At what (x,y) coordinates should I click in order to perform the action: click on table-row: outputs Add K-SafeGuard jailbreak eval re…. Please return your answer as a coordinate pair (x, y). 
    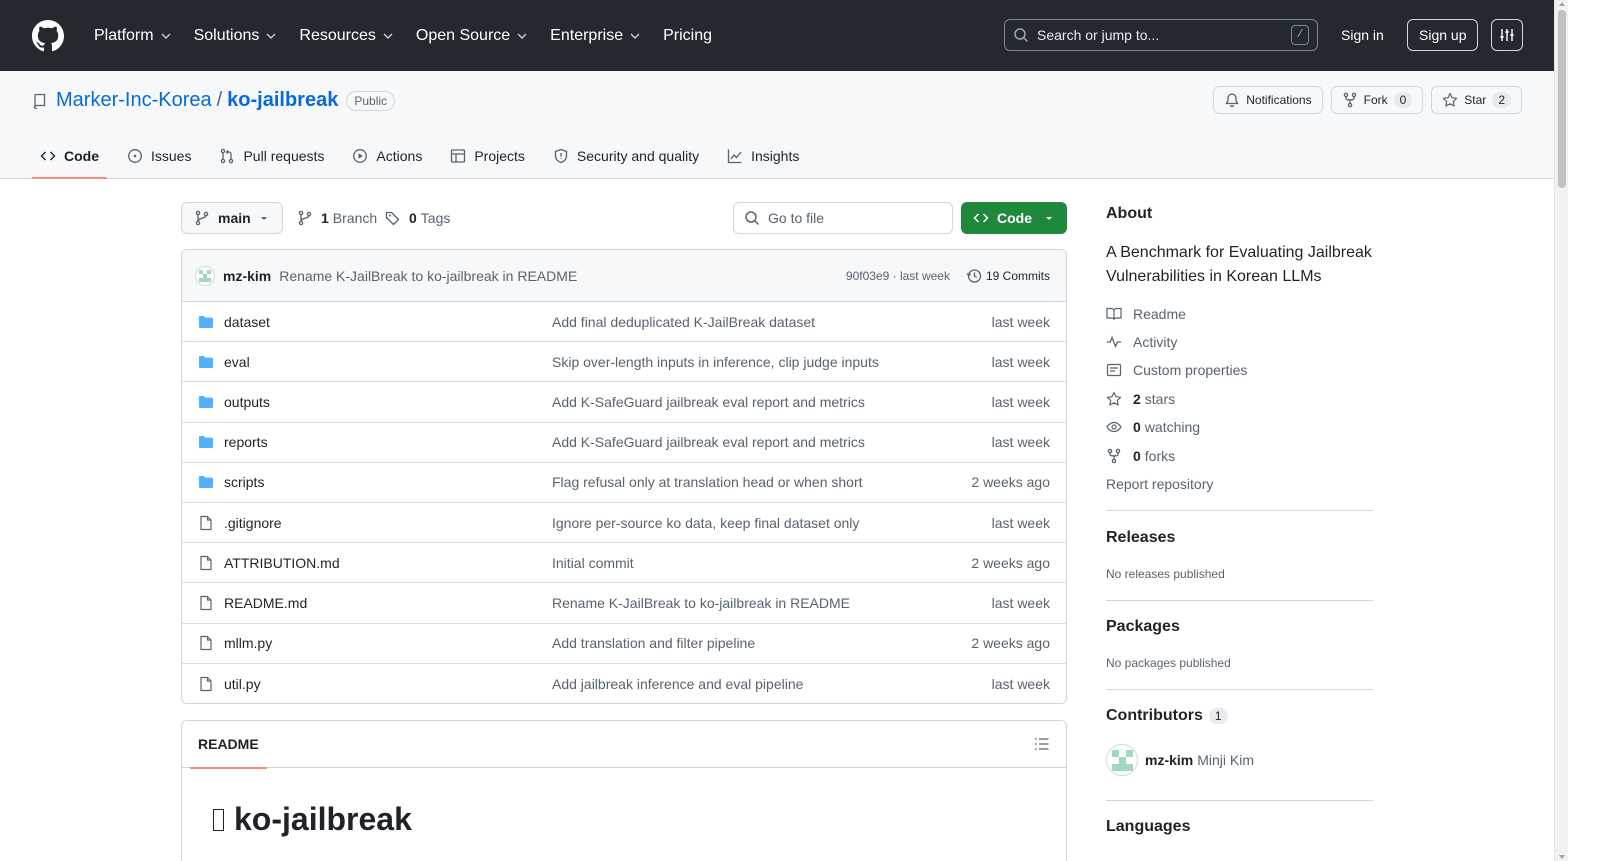
    Looking at the image, I should click on (624, 402).